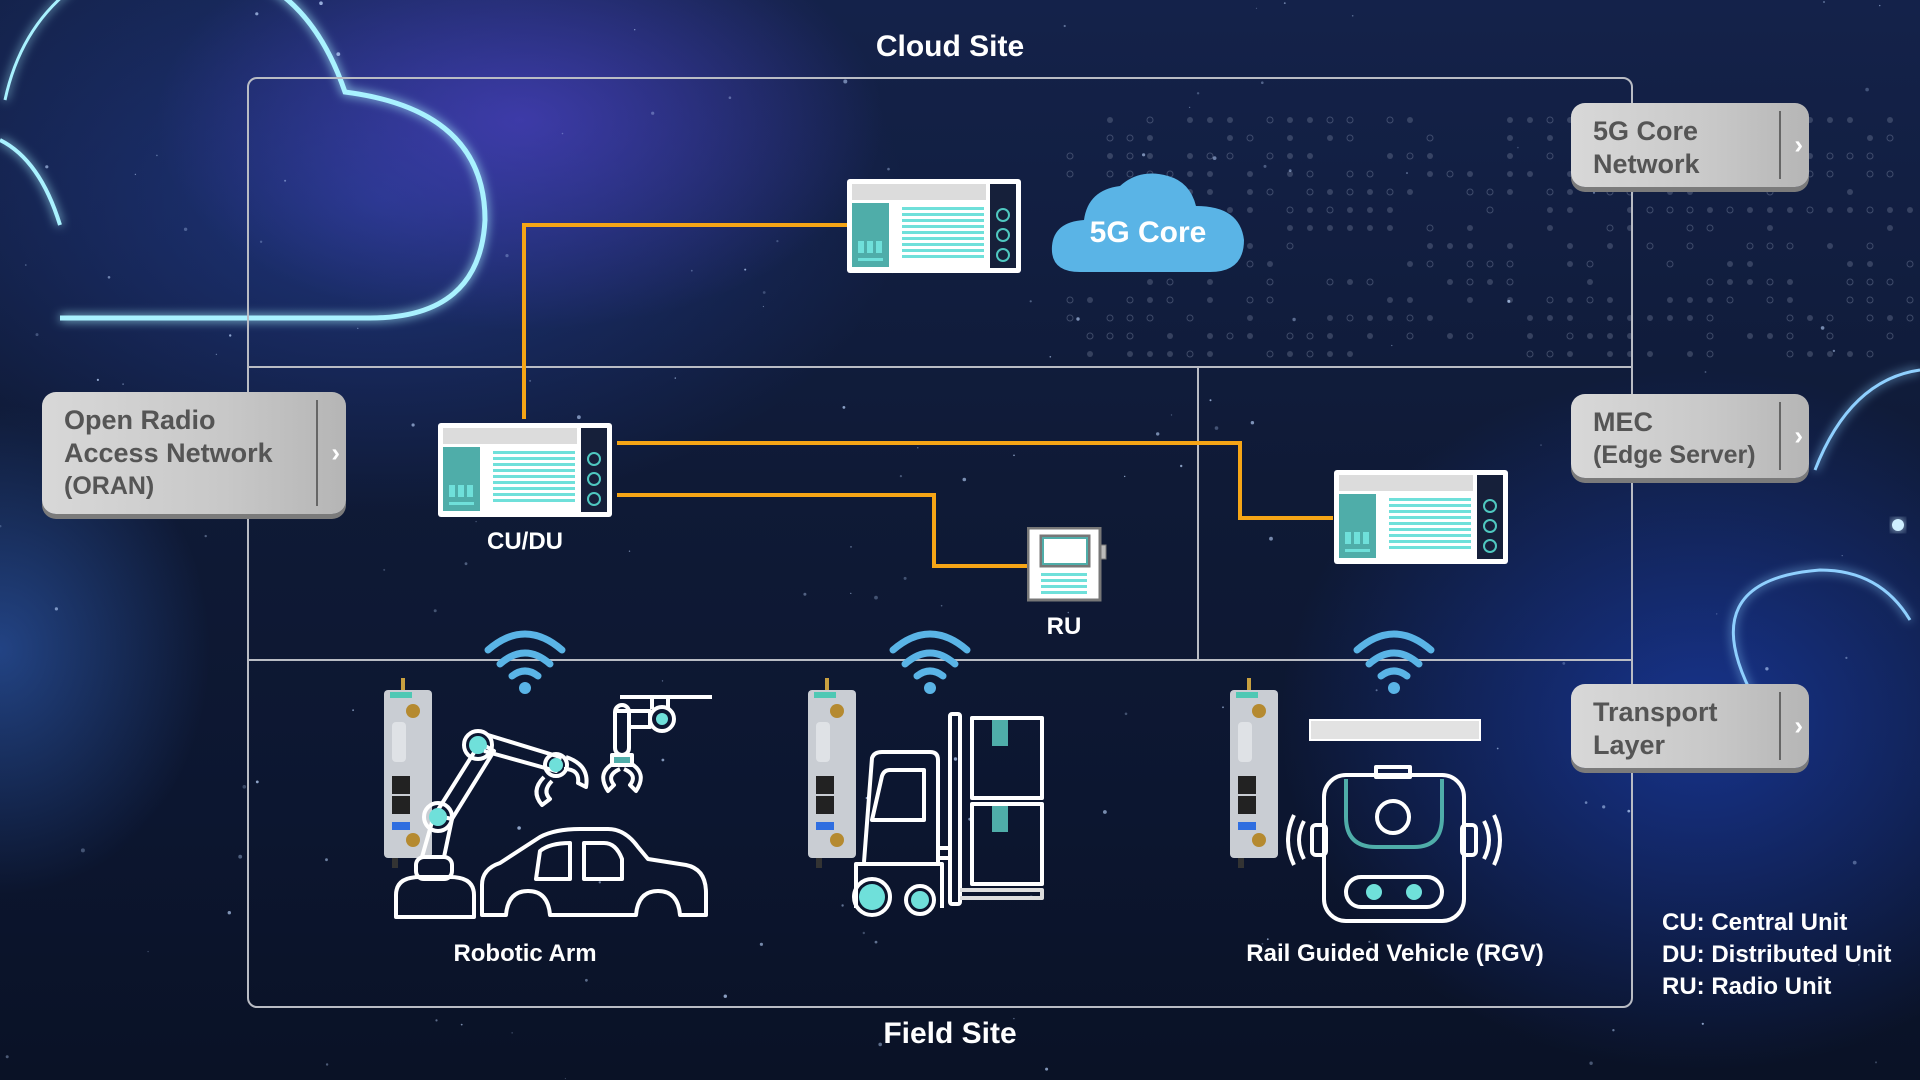 The width and height of the screenshot is (1920, 1080). Describe the element at coordinates (140, 420) in the screenshot. I see `card-line: Open Radio` at that location.